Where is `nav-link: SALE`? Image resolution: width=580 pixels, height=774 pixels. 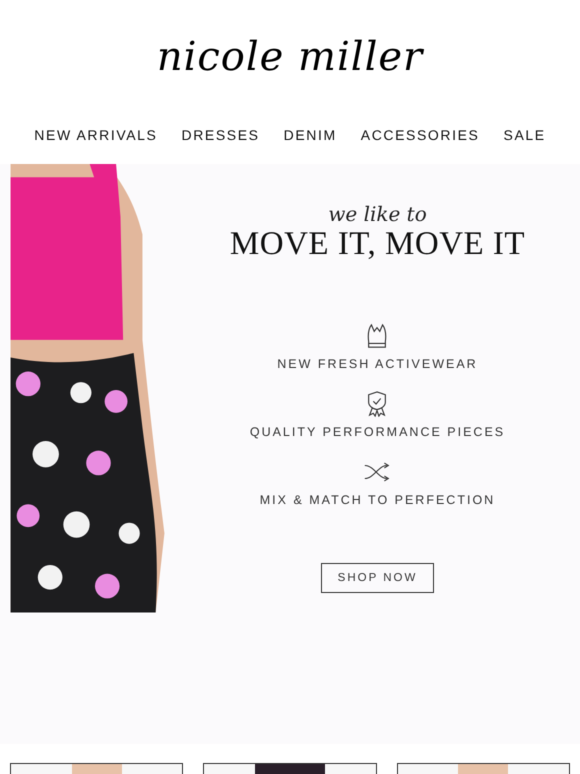
nav-link: SALE is located at coordinates (525, 135).